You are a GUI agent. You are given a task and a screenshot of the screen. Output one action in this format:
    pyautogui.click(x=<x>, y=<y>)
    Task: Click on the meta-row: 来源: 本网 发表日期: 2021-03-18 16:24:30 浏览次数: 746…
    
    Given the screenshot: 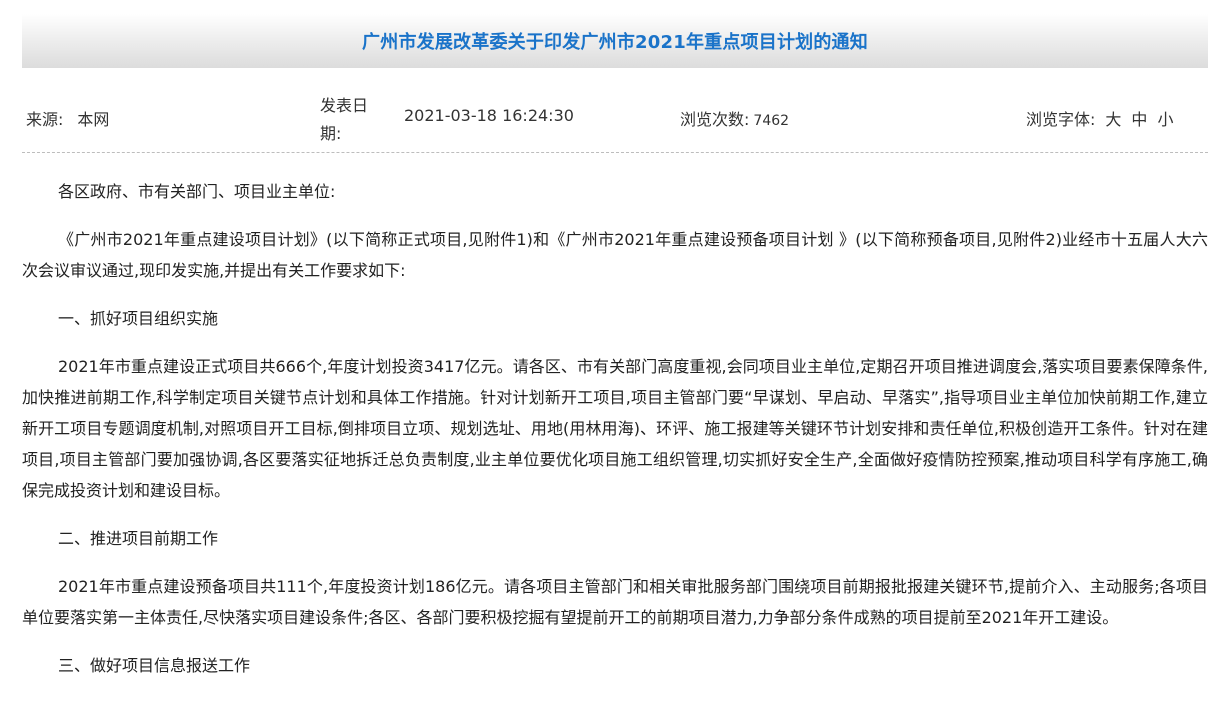 What is the action you would take?
    pyautogui.click(x=615, y=118)
    